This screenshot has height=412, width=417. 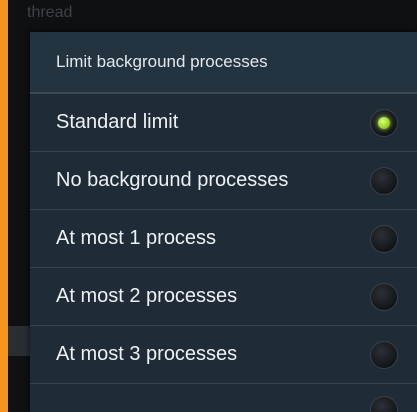 What do you see at coordinates (162, 61) in the screenshot?
I see `dialog-title: Limit background processes` at bounding box center [162, 61].